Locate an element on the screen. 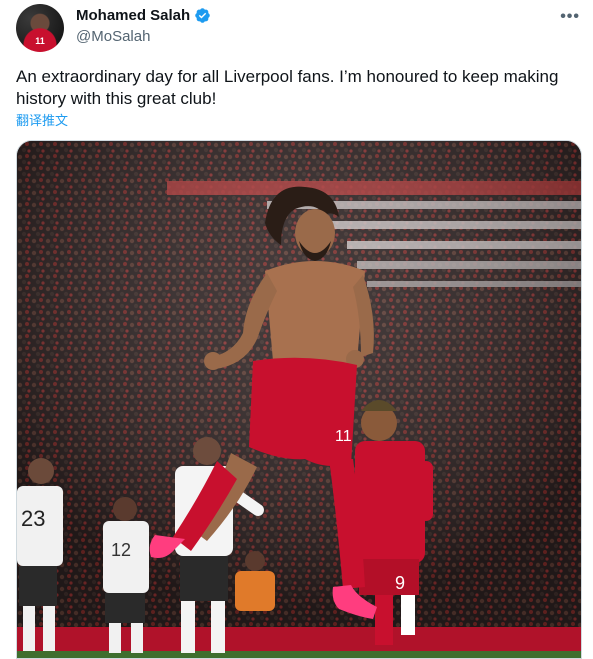  opponent-number-12: 12 is located at coordinates (121, 550).